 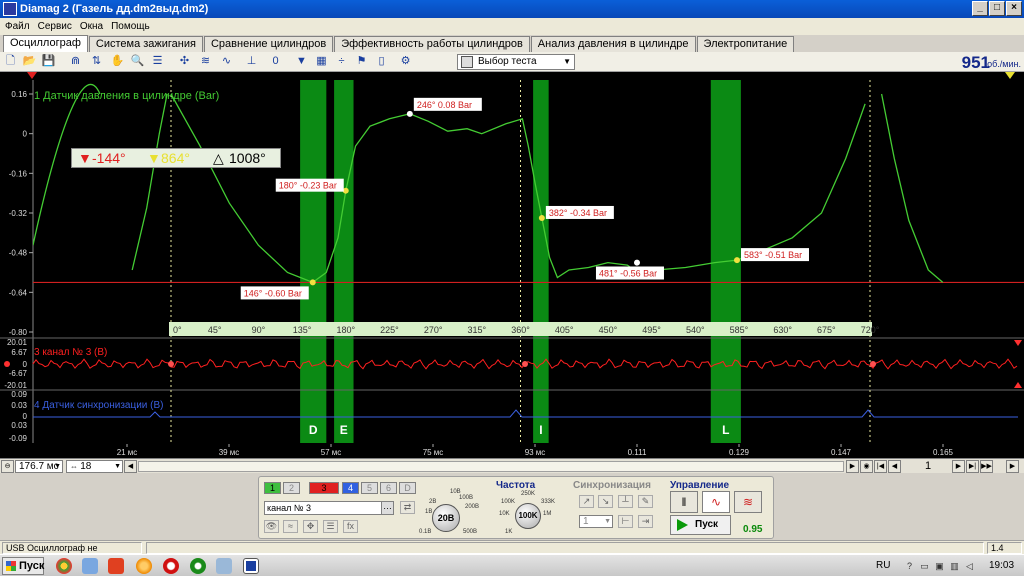 What do you see at coordinates (90, 566) in the screenshot?
I see `explorer-icon` at bounding box center [90, 566].